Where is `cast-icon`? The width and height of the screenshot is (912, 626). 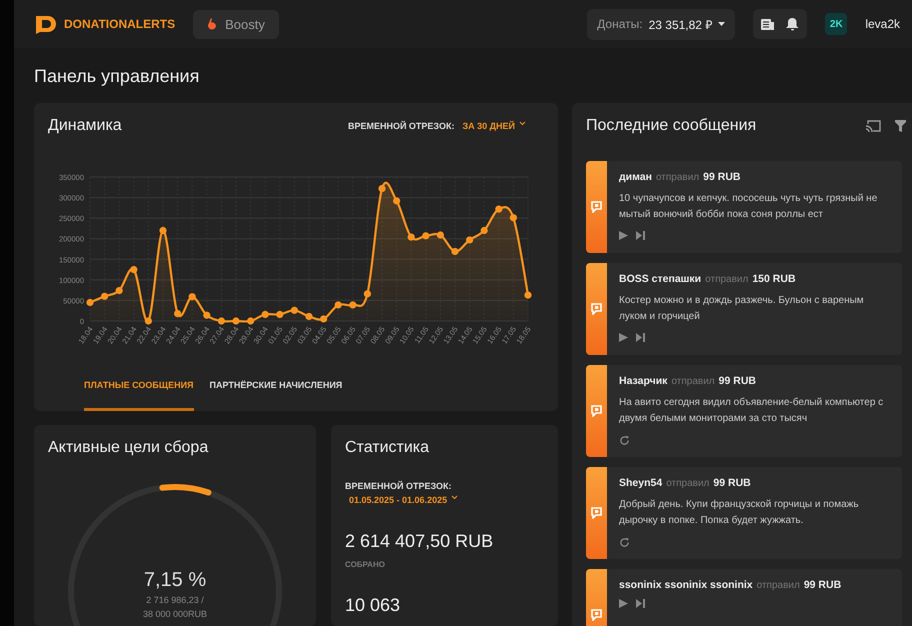 cast-icon is located at coordinates (873, 126).